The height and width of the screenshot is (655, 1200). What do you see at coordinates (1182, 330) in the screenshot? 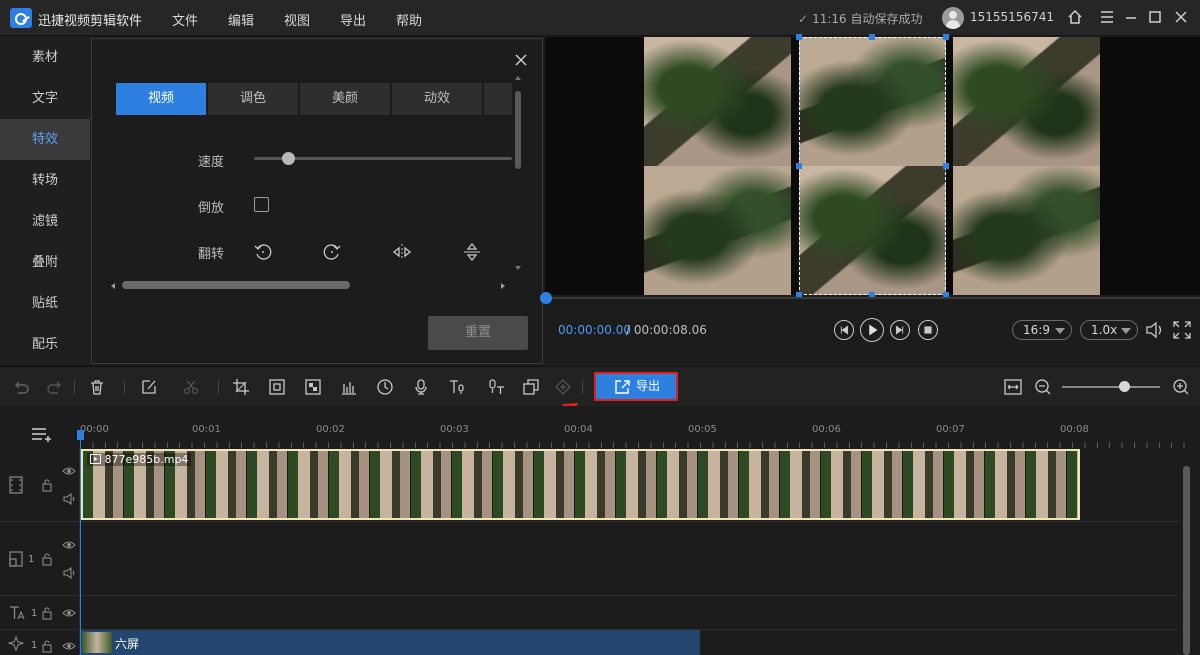
I see `fullscreen-icon` at bounding box center [1182, 330].